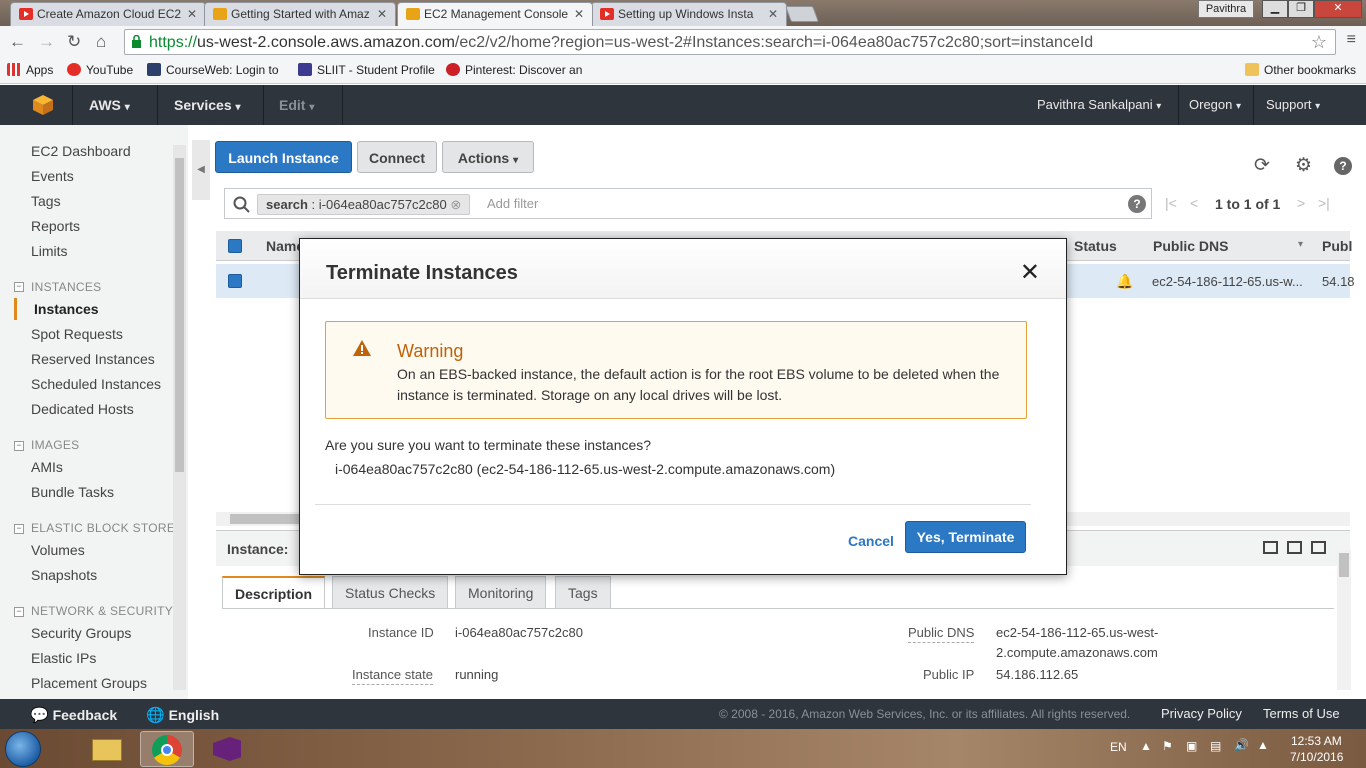  Describe the element at coordinates (1167, 746) in the screenshot. I see `action-center-flag-icon: ⚑` at that location.